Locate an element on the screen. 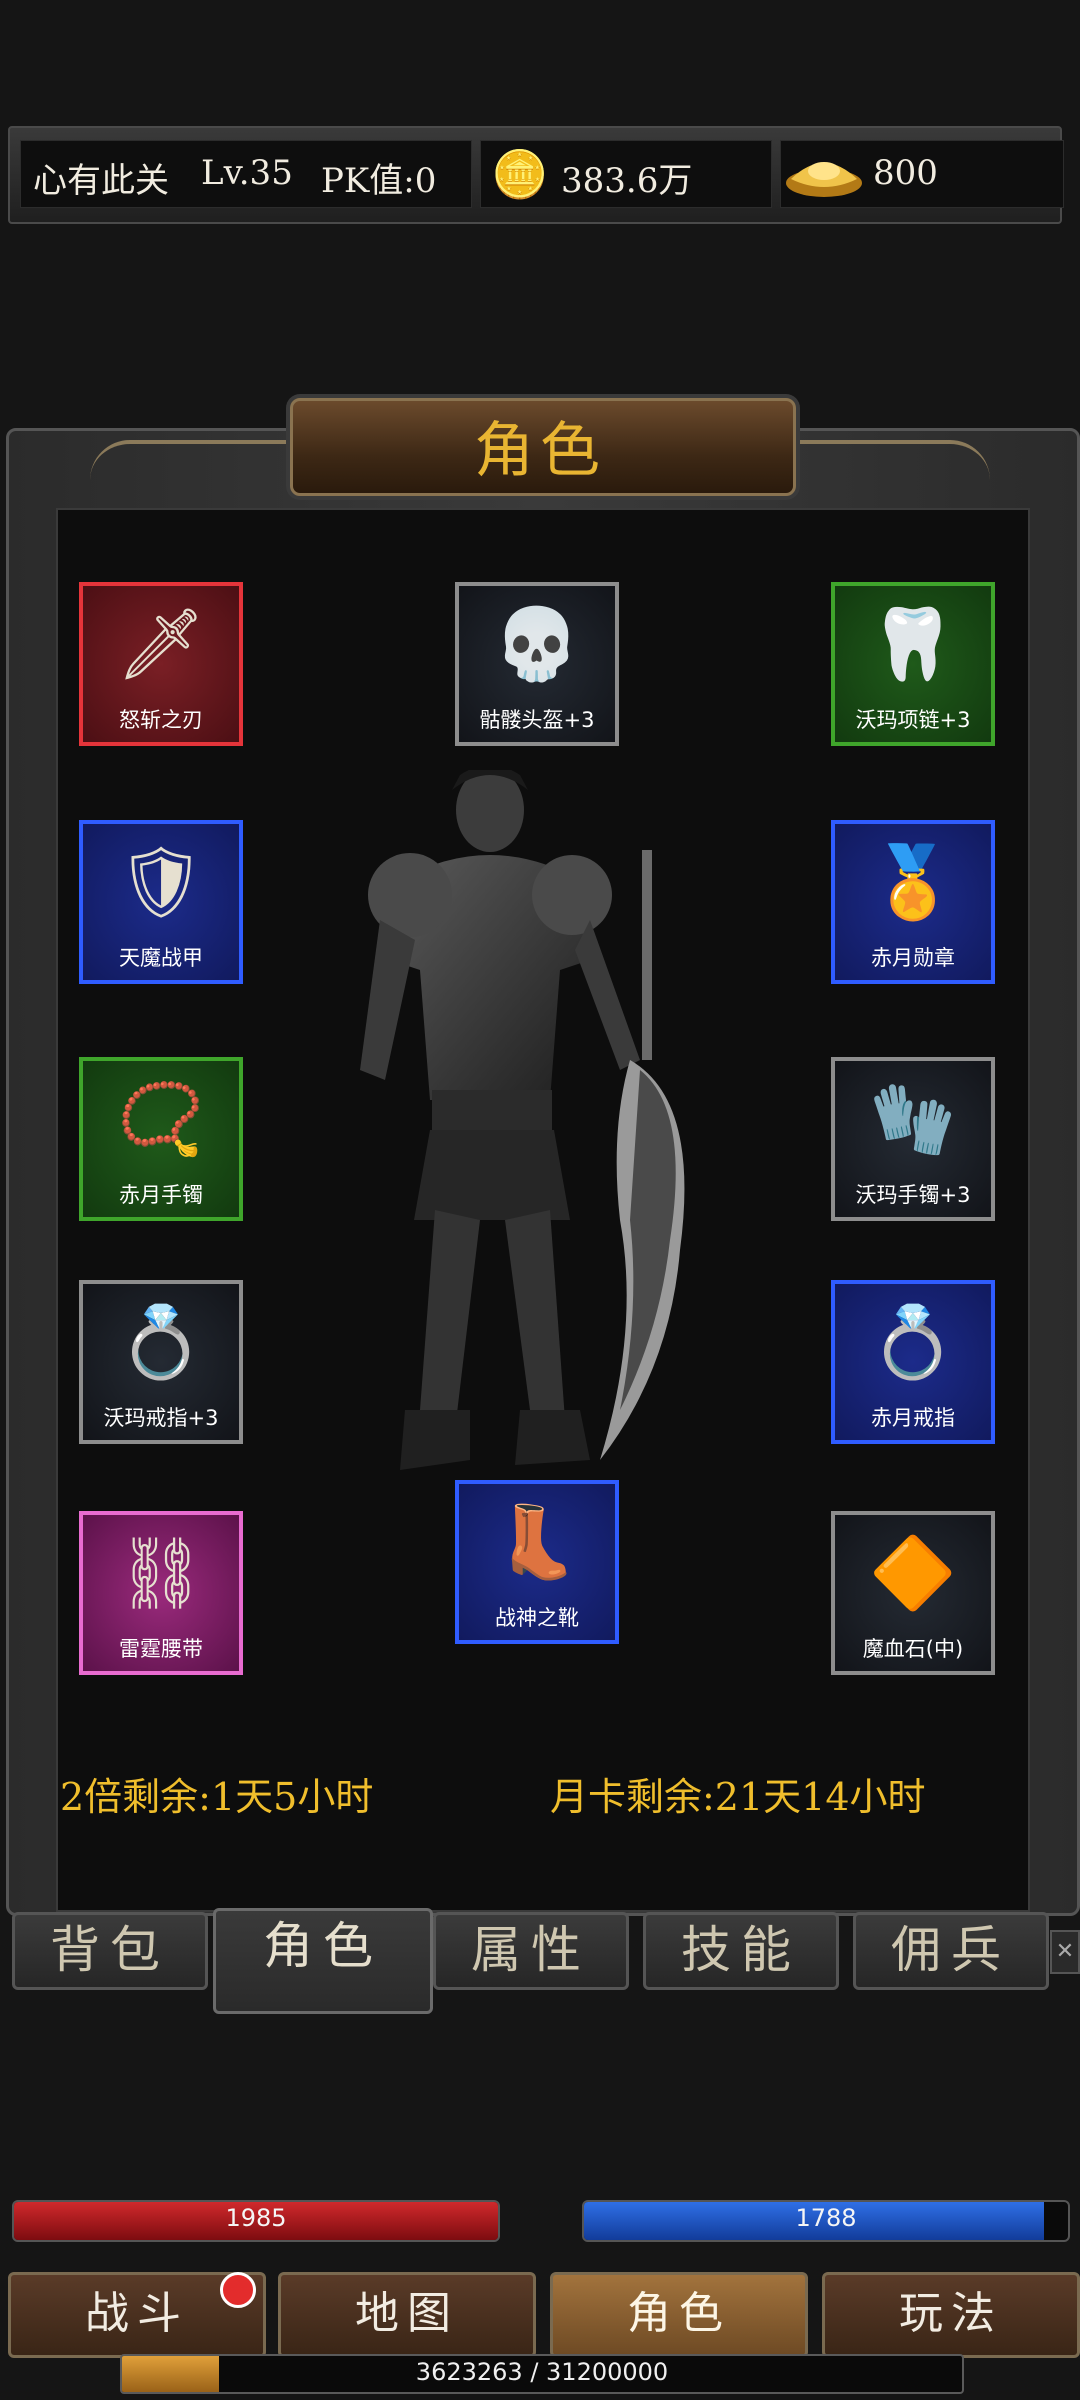 The width and height of the screenshot is (1080, 2400). belt-icon: ⛓ is located at coordinates (161, 1573).